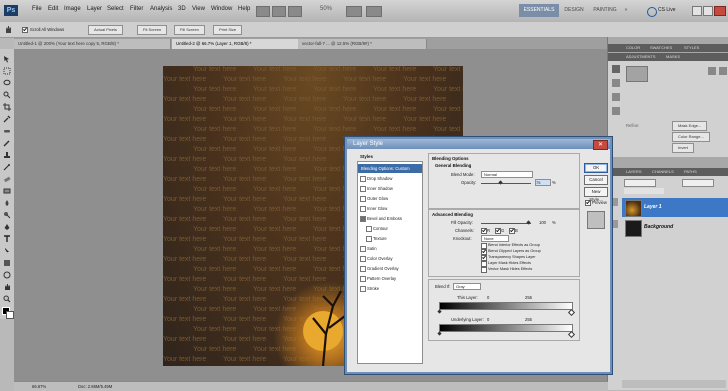  Describe the element at coordinates (390, 268) in the screenshot. I see `style-item-gradient-overlay: Gradient Overlay` at that location.